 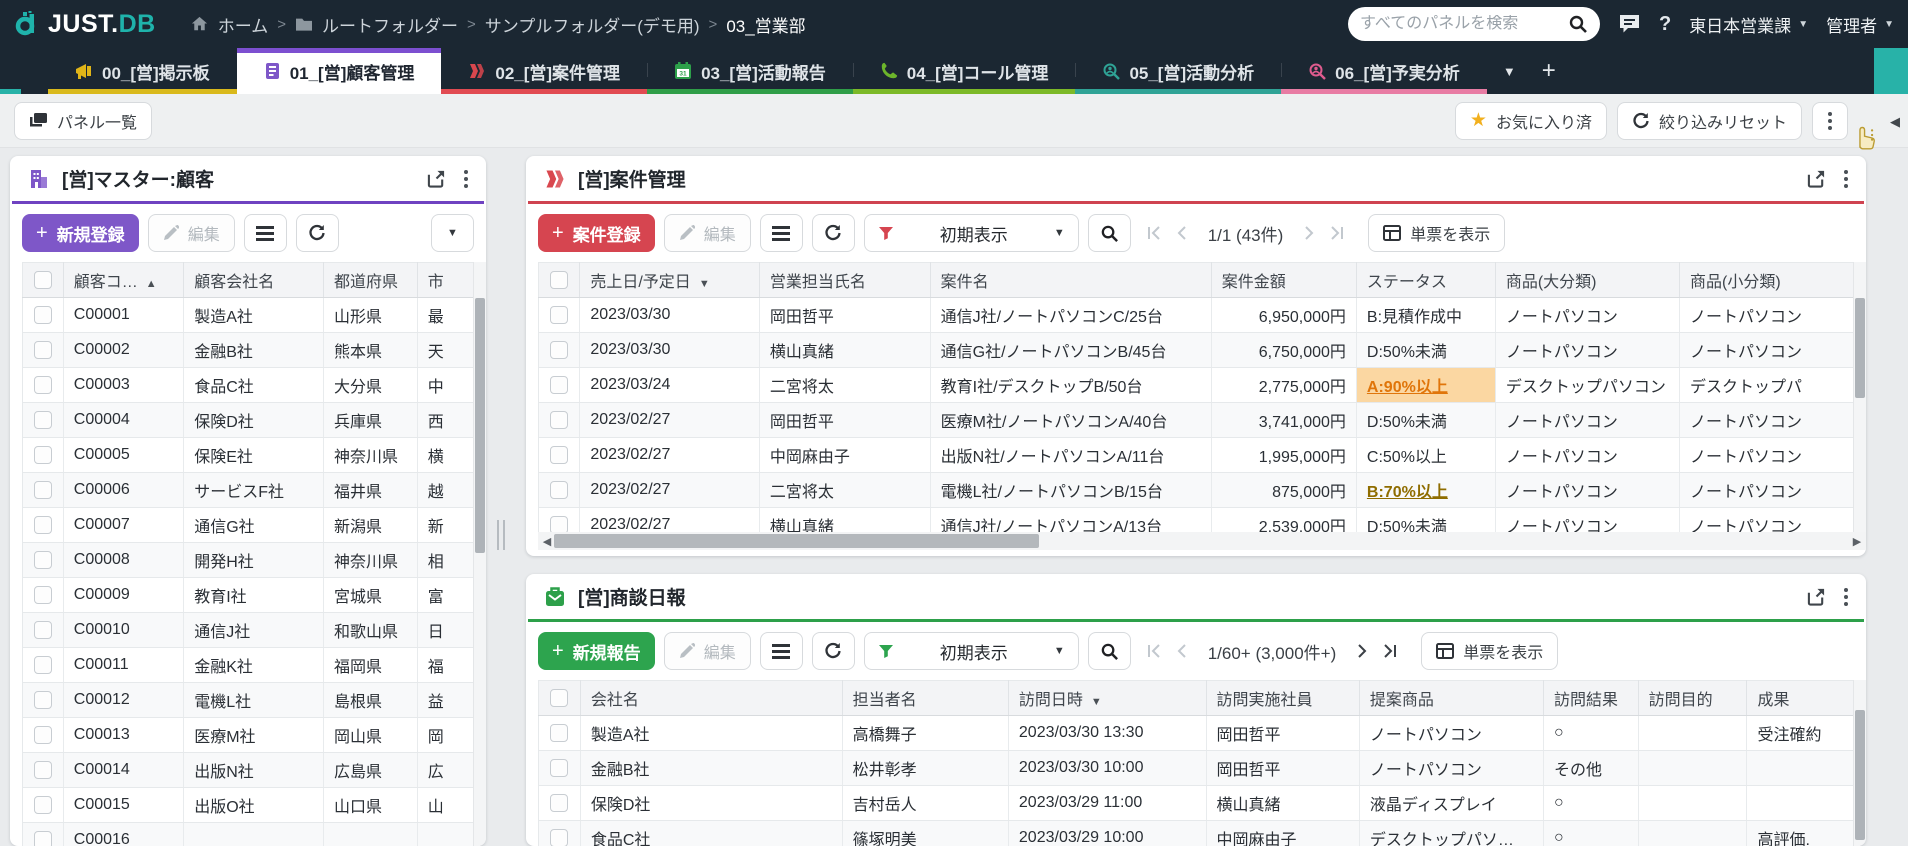 I want to click on table-row: C00003 食品C社 大分県中, so click(x=254, y=385).